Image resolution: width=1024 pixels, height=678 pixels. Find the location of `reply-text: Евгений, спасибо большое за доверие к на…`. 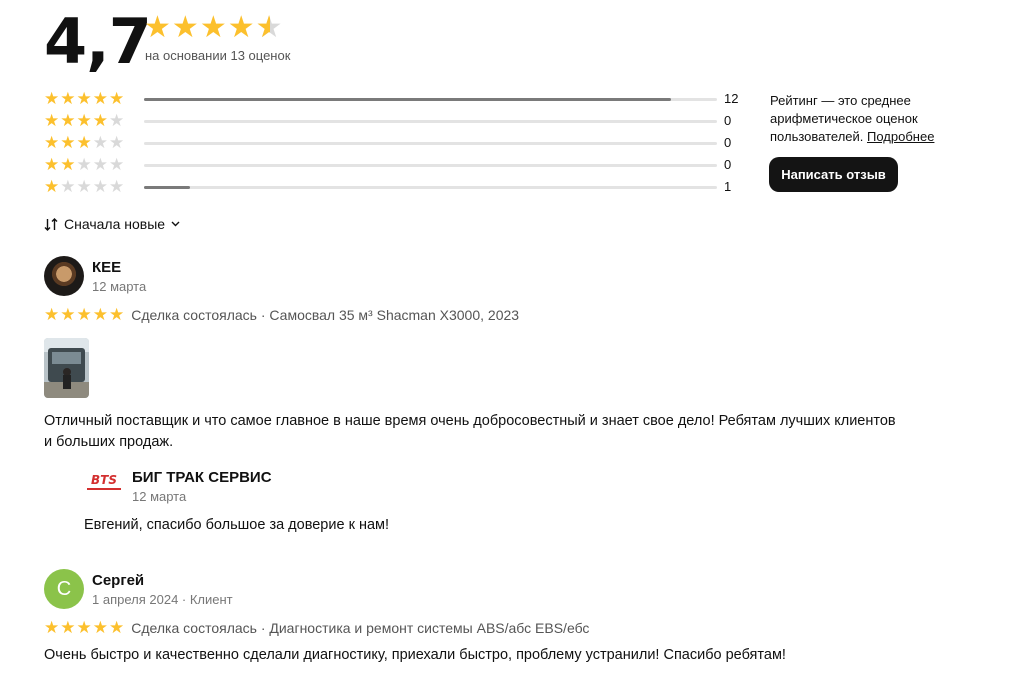

reply-text: Евгений, спасибо большое за доверие к на… is located at coordinates (237, 525).